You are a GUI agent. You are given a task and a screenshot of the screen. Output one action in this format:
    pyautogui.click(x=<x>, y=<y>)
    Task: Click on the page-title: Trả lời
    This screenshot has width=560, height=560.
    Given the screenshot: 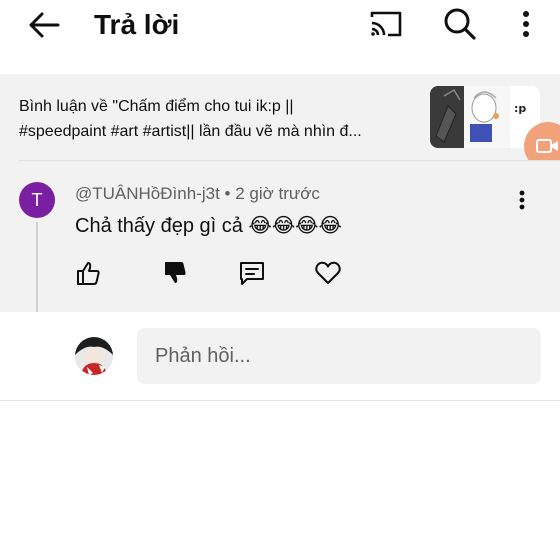 What is the action you would take?
    pyautogui.click(x=137, y=24)
    